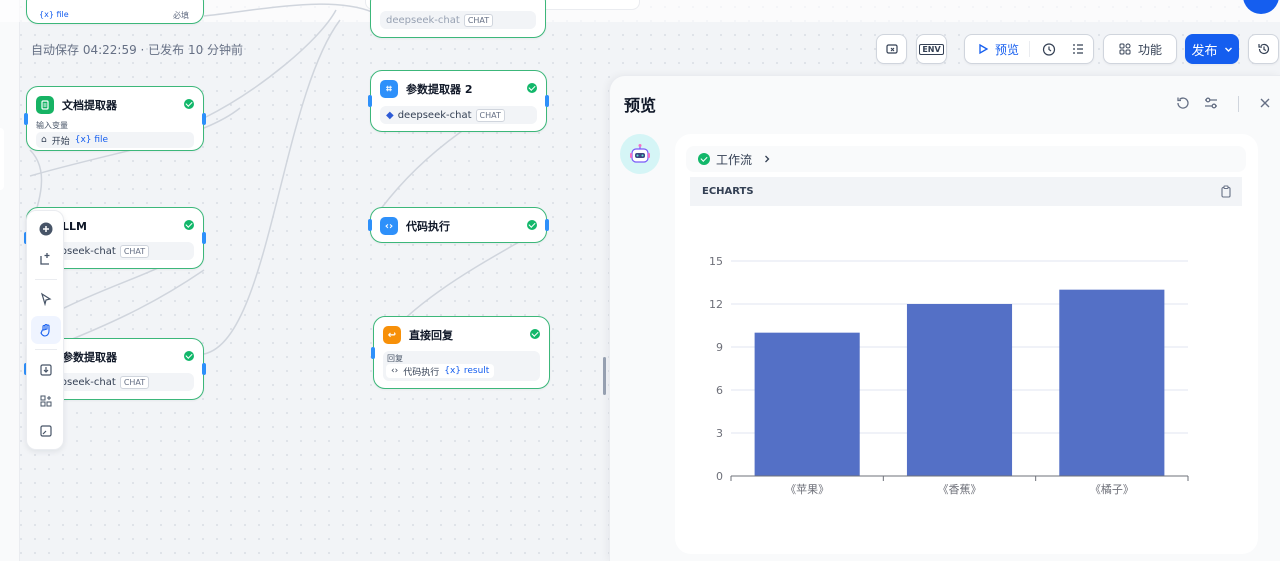 This screenshot has height=561, width=1280. What do you see at coordinates (434, 115) in the screenshot?
I see `model-name: deepseek-chat` at bounding box center [434, 115].